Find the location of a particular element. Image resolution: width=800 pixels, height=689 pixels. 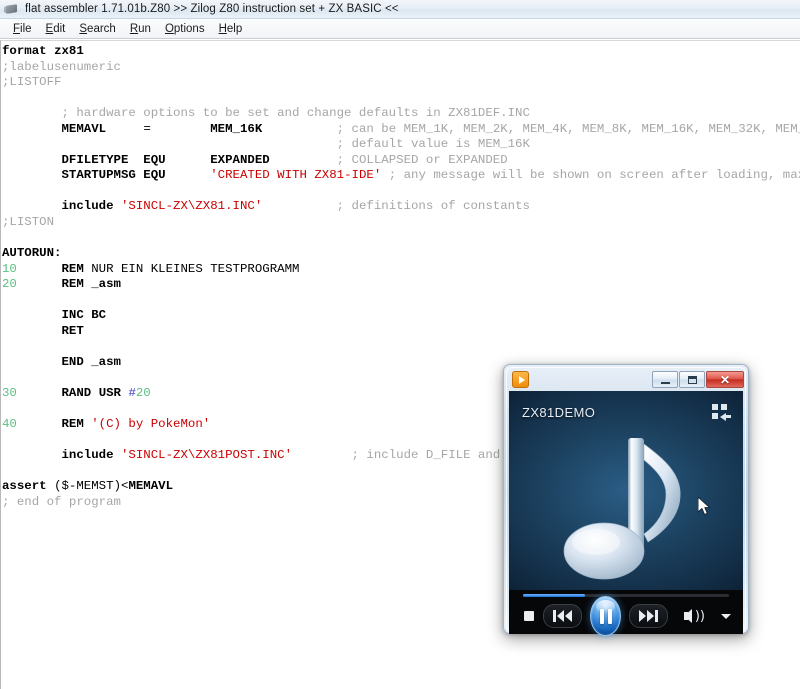

stop-button is located at coordinates (529, 616).